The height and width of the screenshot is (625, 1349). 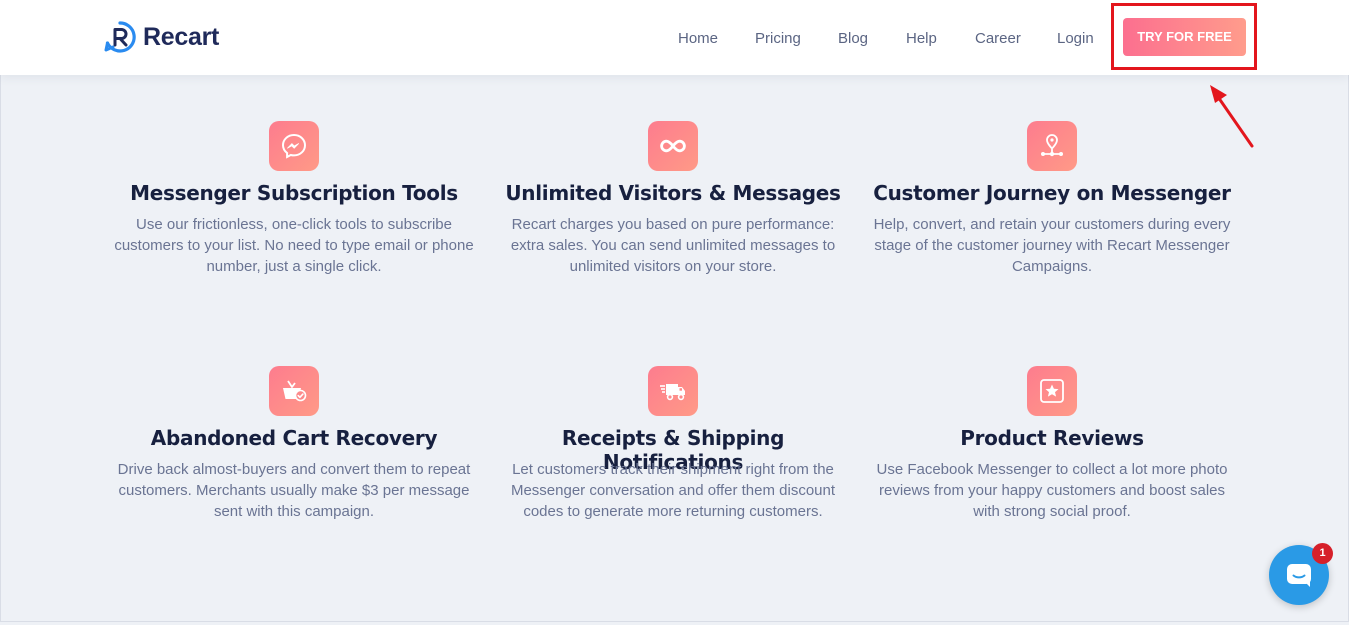 I want to click on feature-title: Customer Journey on Messenger, so click(x=1052, y=193).